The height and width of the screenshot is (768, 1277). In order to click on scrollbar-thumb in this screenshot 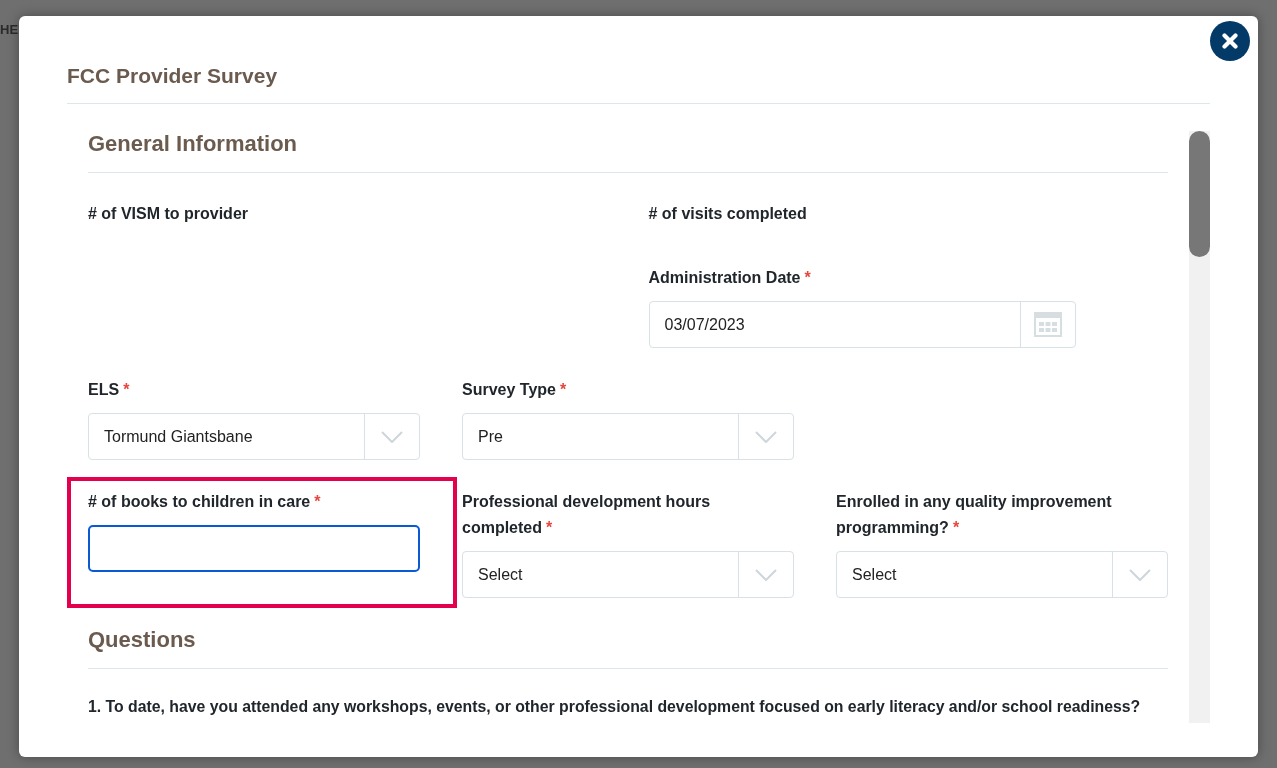, I will do `click(1199, 194)`.